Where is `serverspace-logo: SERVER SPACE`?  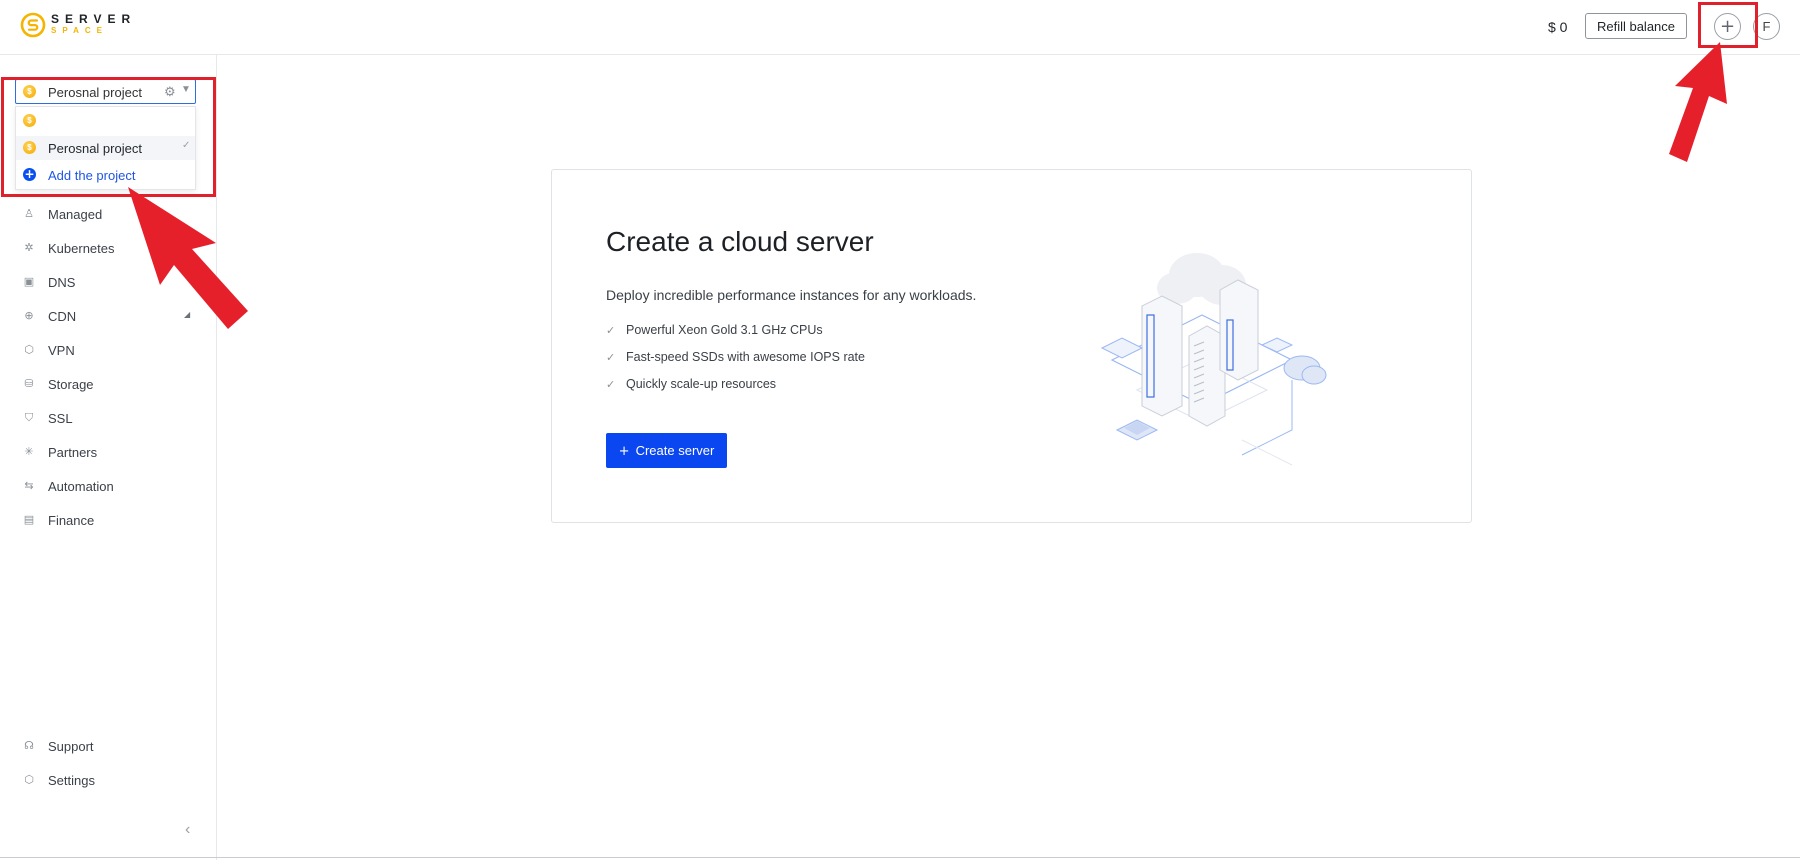 serverspace-logo: SERVER SPACE is located at coordinates (78, 25).